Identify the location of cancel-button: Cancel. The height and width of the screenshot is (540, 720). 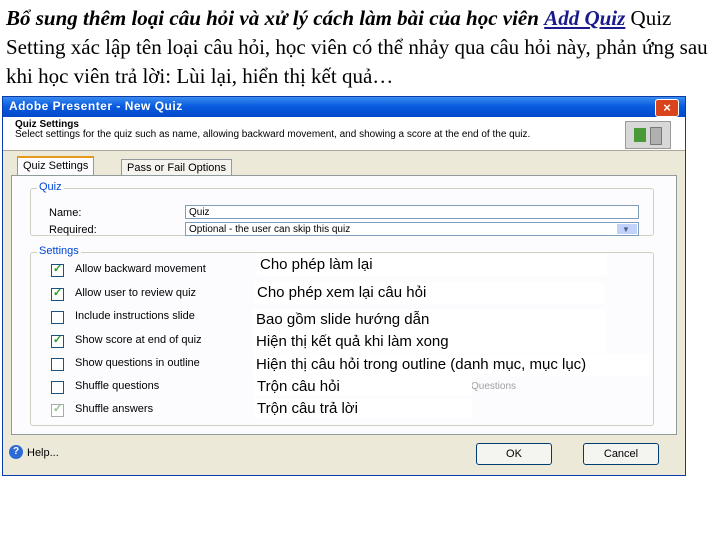
(621, 454).